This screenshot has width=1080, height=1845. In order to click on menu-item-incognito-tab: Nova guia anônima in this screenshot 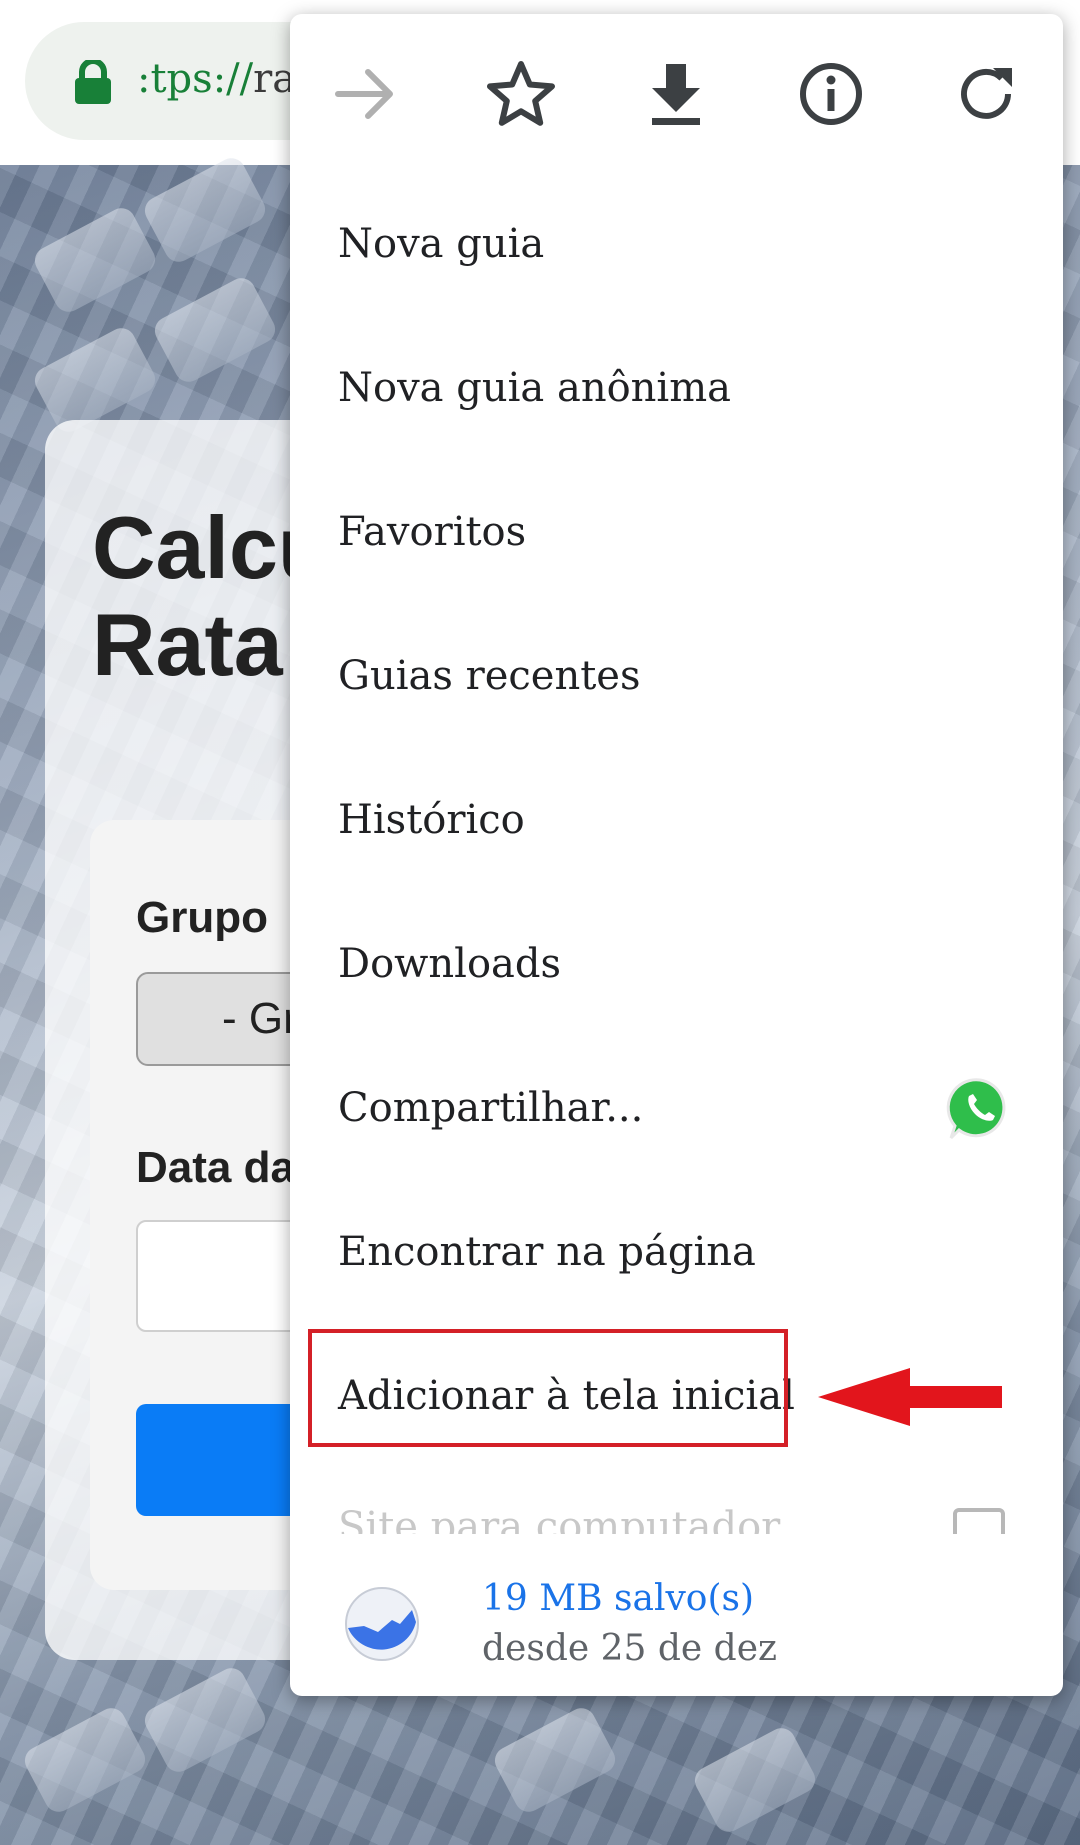, I will do `click(676, 388)`.